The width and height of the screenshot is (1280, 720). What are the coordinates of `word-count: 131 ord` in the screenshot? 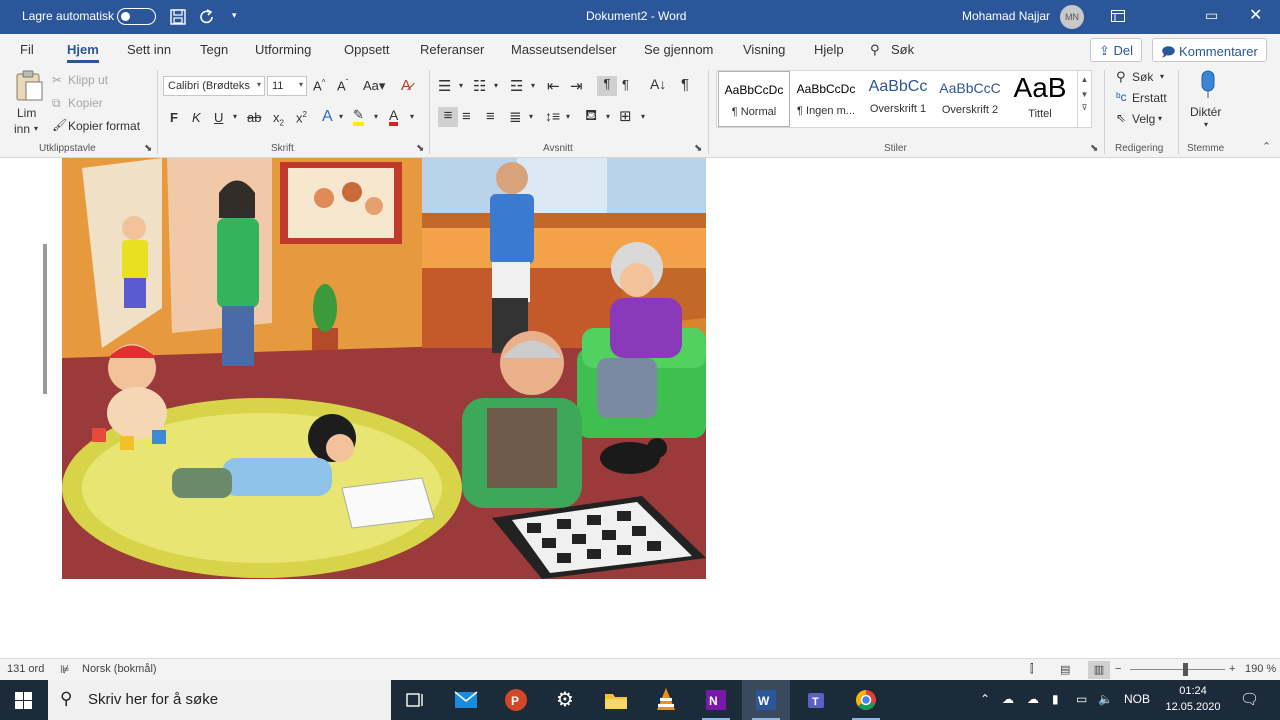 It's located at (25, 669).